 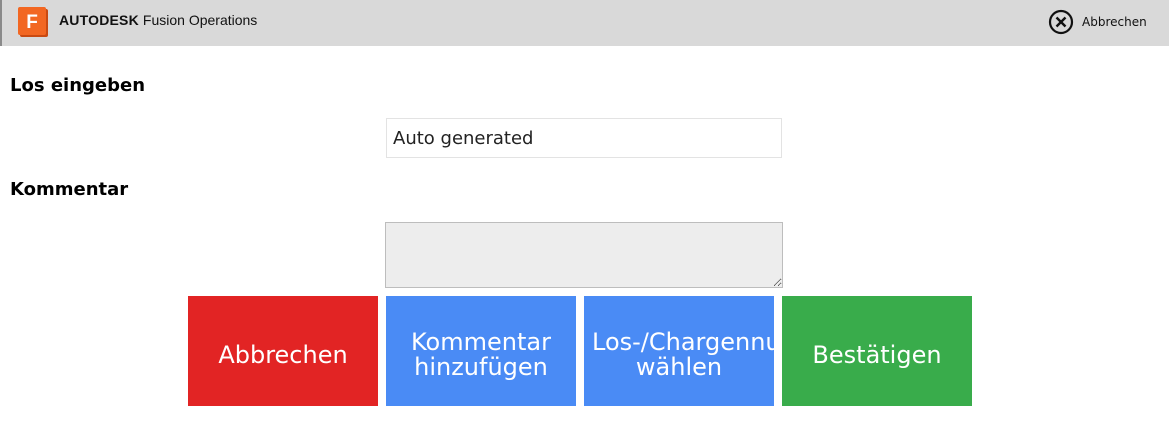 I want to click on header-cancel-label: Abbrechen, so click(x=1114, y=22).